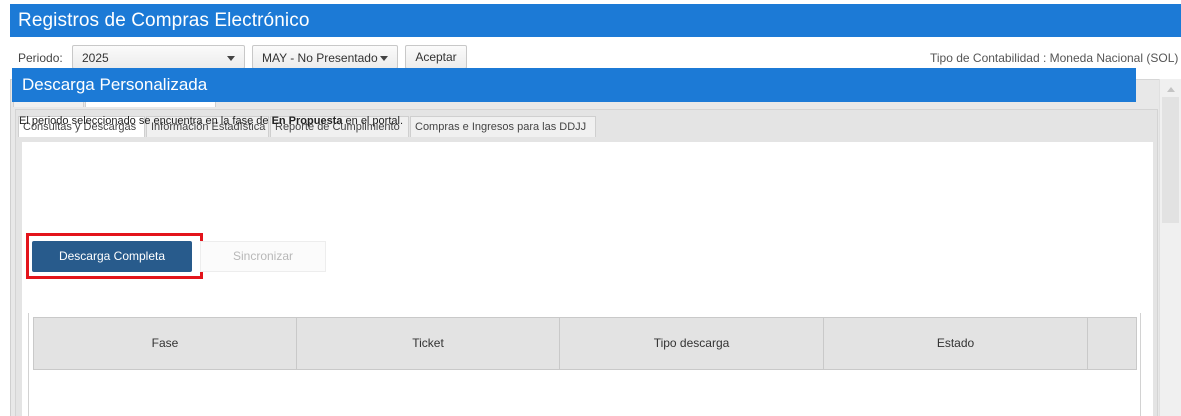 This screenshot has height=416, width=1181. I want to click on panel-border, so click(10, 247).